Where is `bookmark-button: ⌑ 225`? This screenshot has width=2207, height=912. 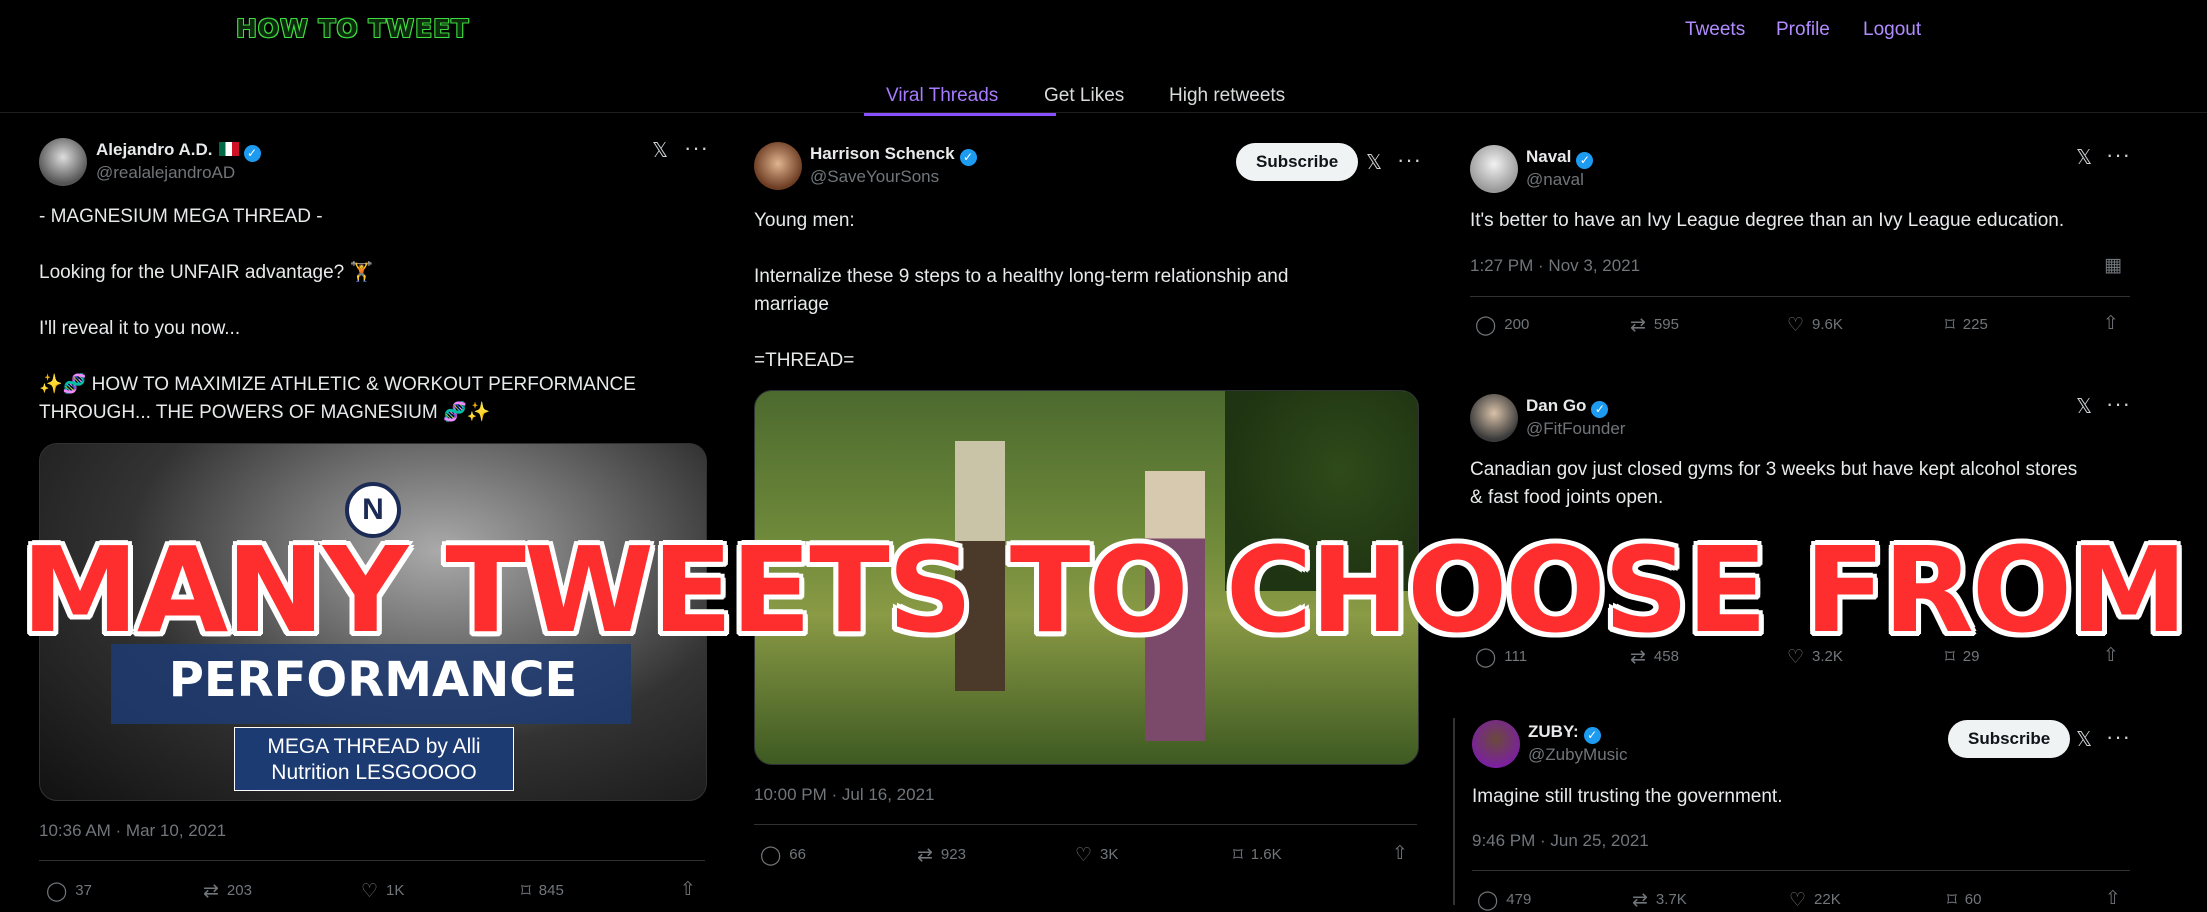
bookmark-button: ⌑ 225 is located at coordinates (1966, 325).